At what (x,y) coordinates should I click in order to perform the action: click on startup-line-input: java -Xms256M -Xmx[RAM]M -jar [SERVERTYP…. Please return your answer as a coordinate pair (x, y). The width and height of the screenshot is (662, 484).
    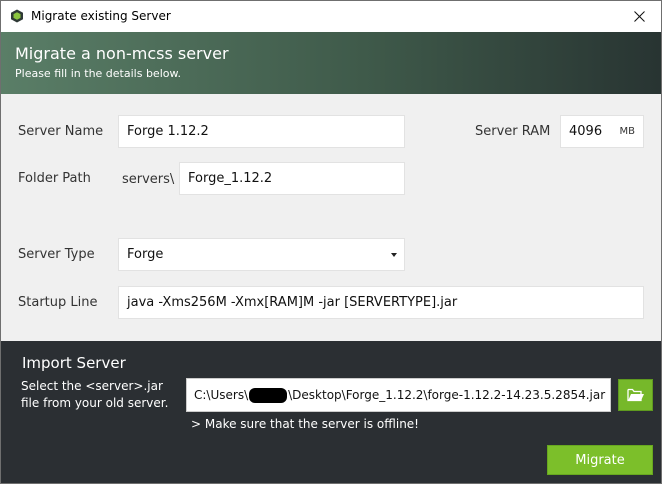
    Looking at the image, I should click on (381, 302).